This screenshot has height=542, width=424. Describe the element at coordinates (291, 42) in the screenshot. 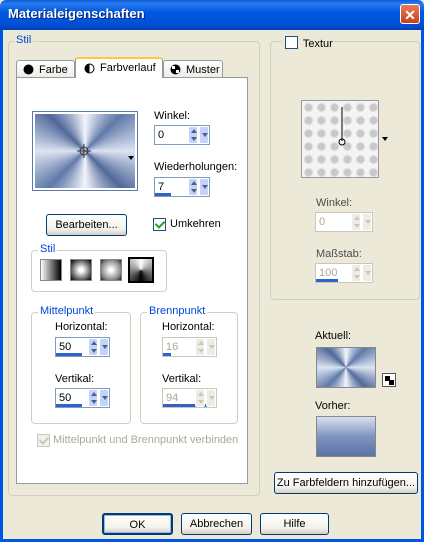

I see `textur-checkbox` at that location.